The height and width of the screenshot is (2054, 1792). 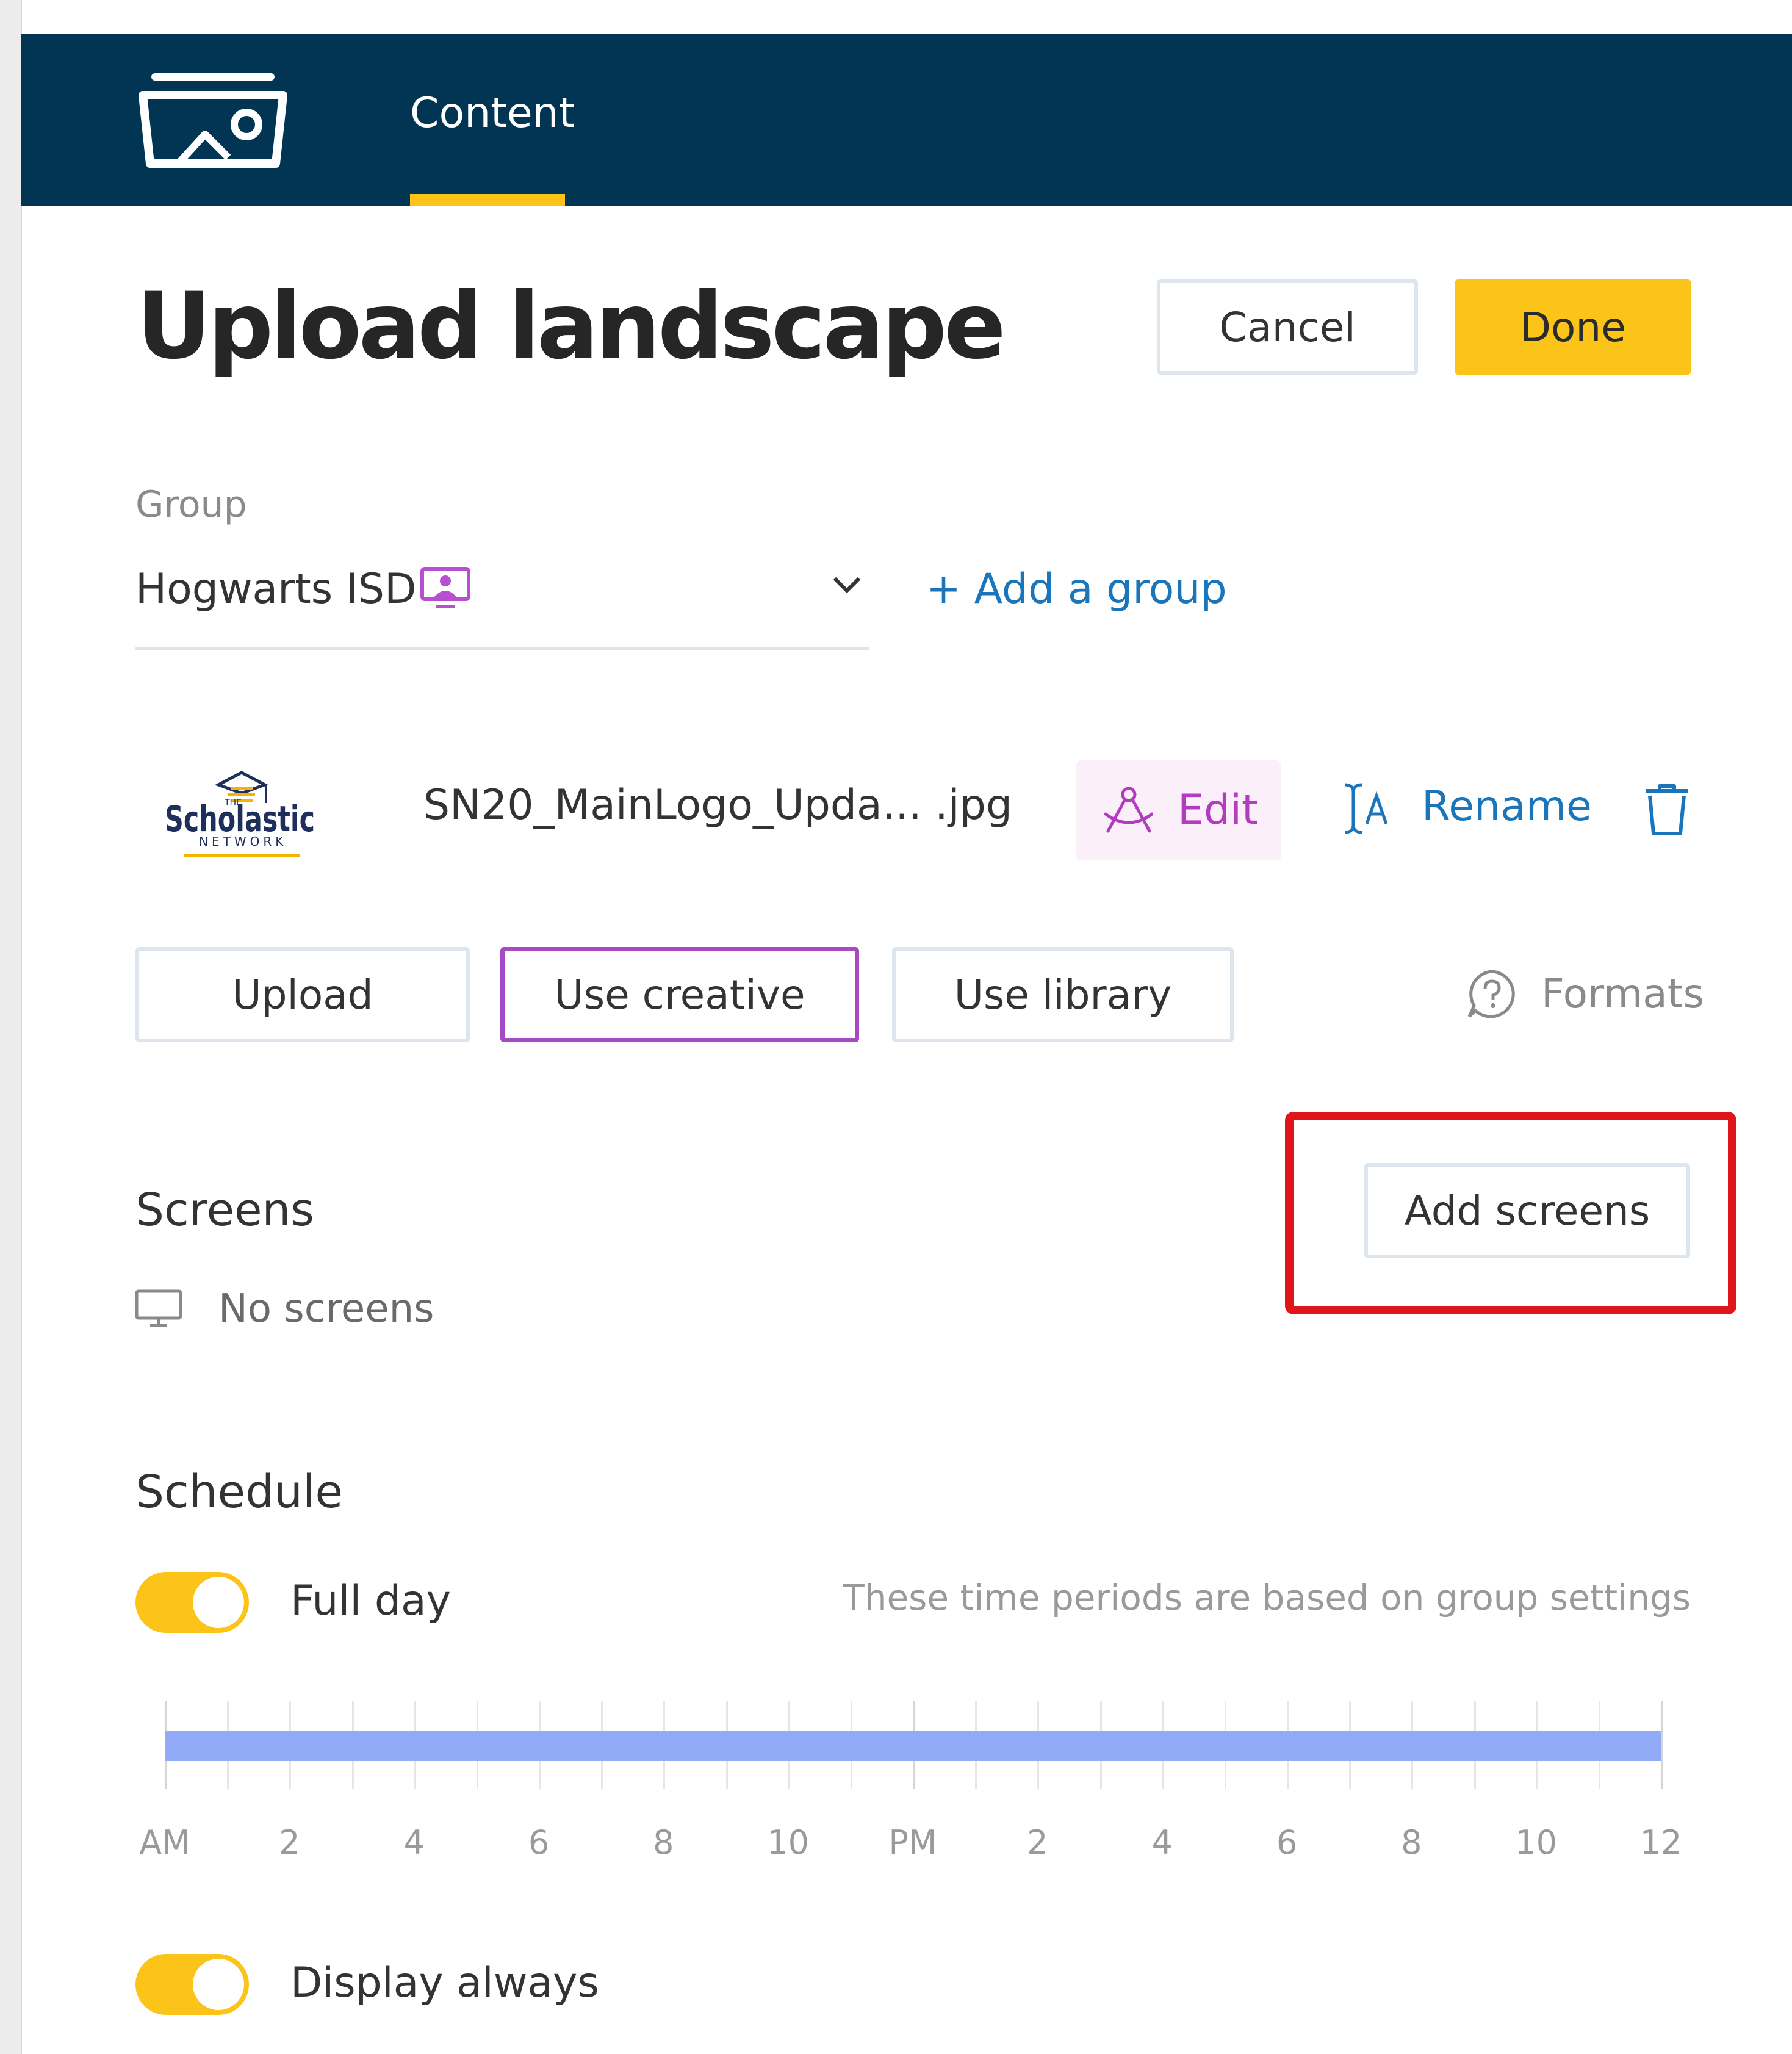 What do you see at coordinates (371, 1601) in the screenshot?
I see `full-day-label: Full day` at bounding box center [371, 1601].